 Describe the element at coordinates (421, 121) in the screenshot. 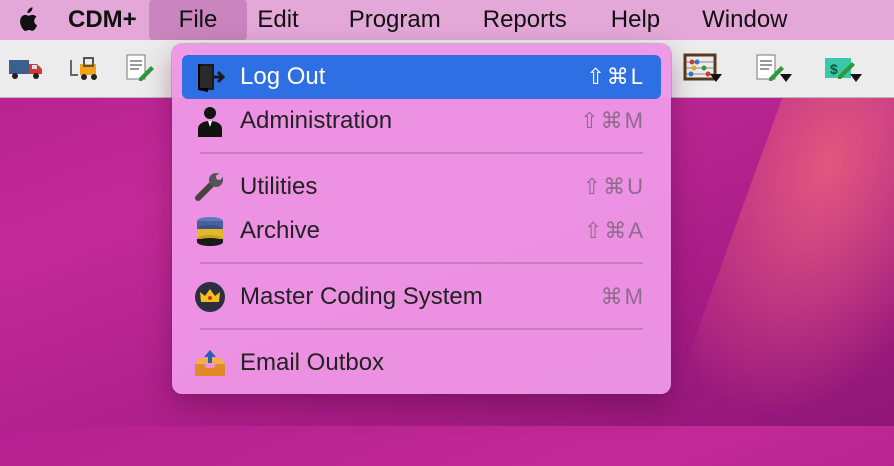

I see `menu-item-administration: Administration ⇧⌘M` at that location.